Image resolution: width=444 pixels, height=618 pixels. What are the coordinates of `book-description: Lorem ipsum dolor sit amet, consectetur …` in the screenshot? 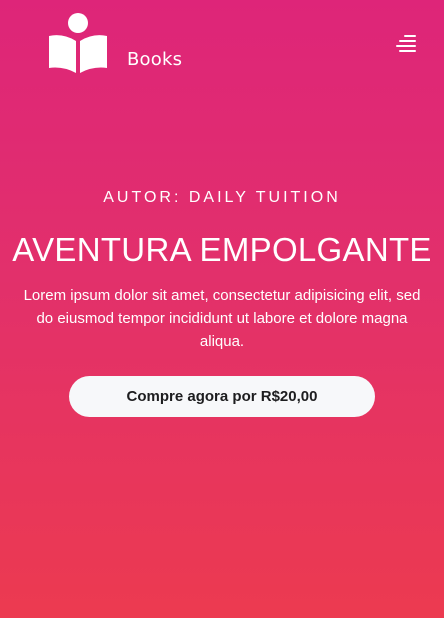 It's located at (222, 318).